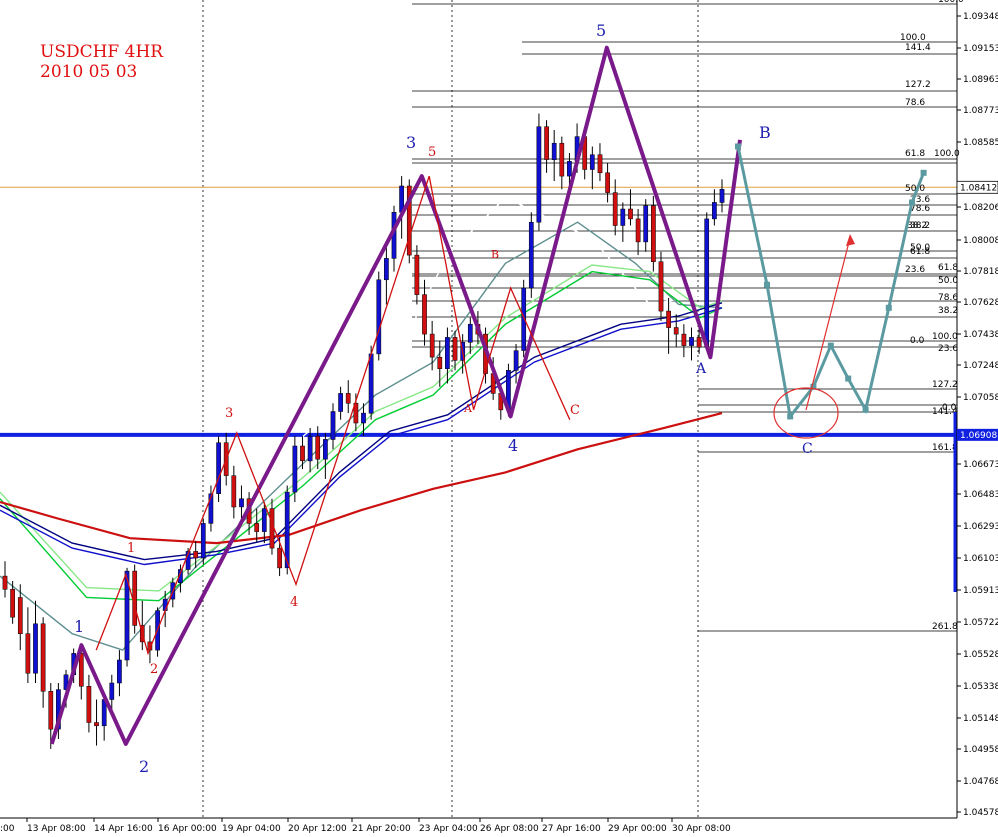 The height and width of the screenshot is (837, 998). Describe the element at coordinates (980, 241) in the screenshot. I see `price-tick-label: 1.08008` at that location.